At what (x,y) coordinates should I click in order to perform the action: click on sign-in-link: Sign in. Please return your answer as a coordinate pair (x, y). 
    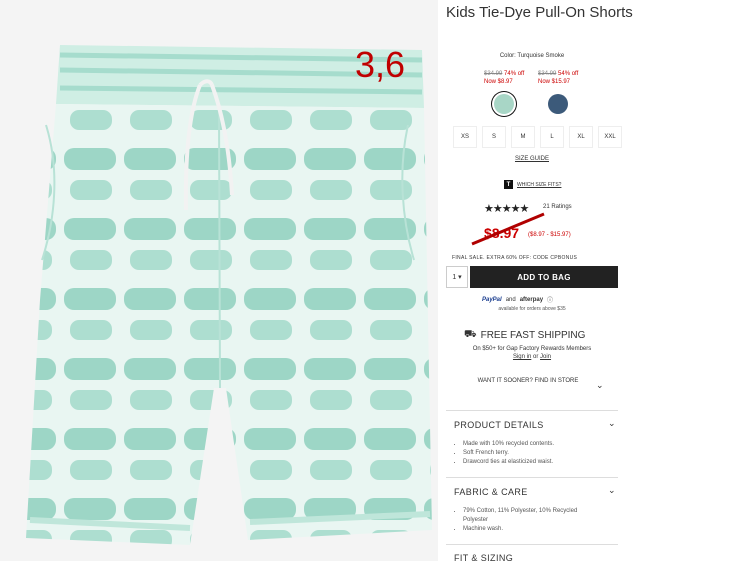
    Looking at the image, I should click on (522, 357).